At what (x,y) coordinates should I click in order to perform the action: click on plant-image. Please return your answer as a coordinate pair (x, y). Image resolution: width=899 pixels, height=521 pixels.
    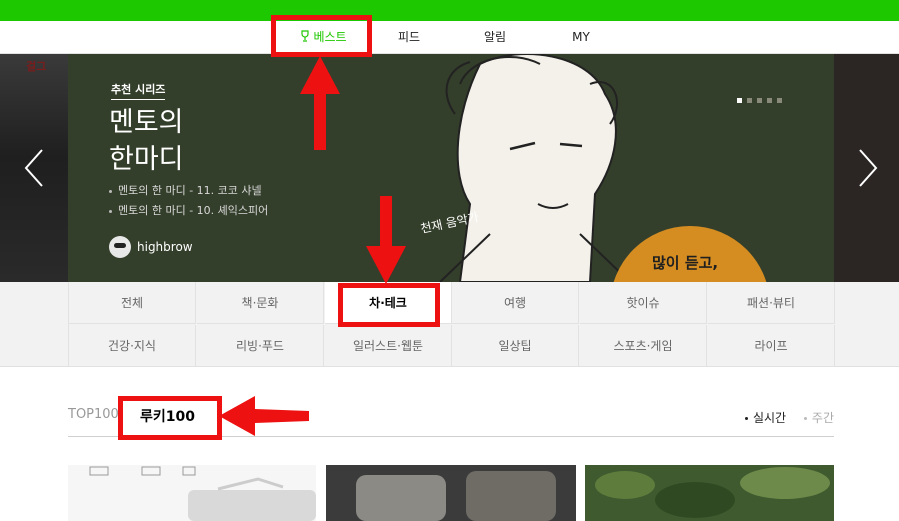
    Looking at the image, I should click on (712, 492).